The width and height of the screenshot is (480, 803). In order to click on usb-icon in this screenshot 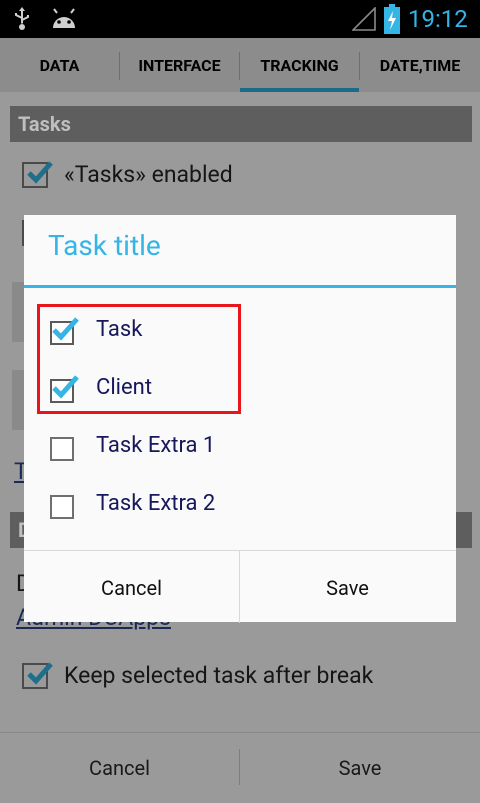, I will do `click(22, 18)`.